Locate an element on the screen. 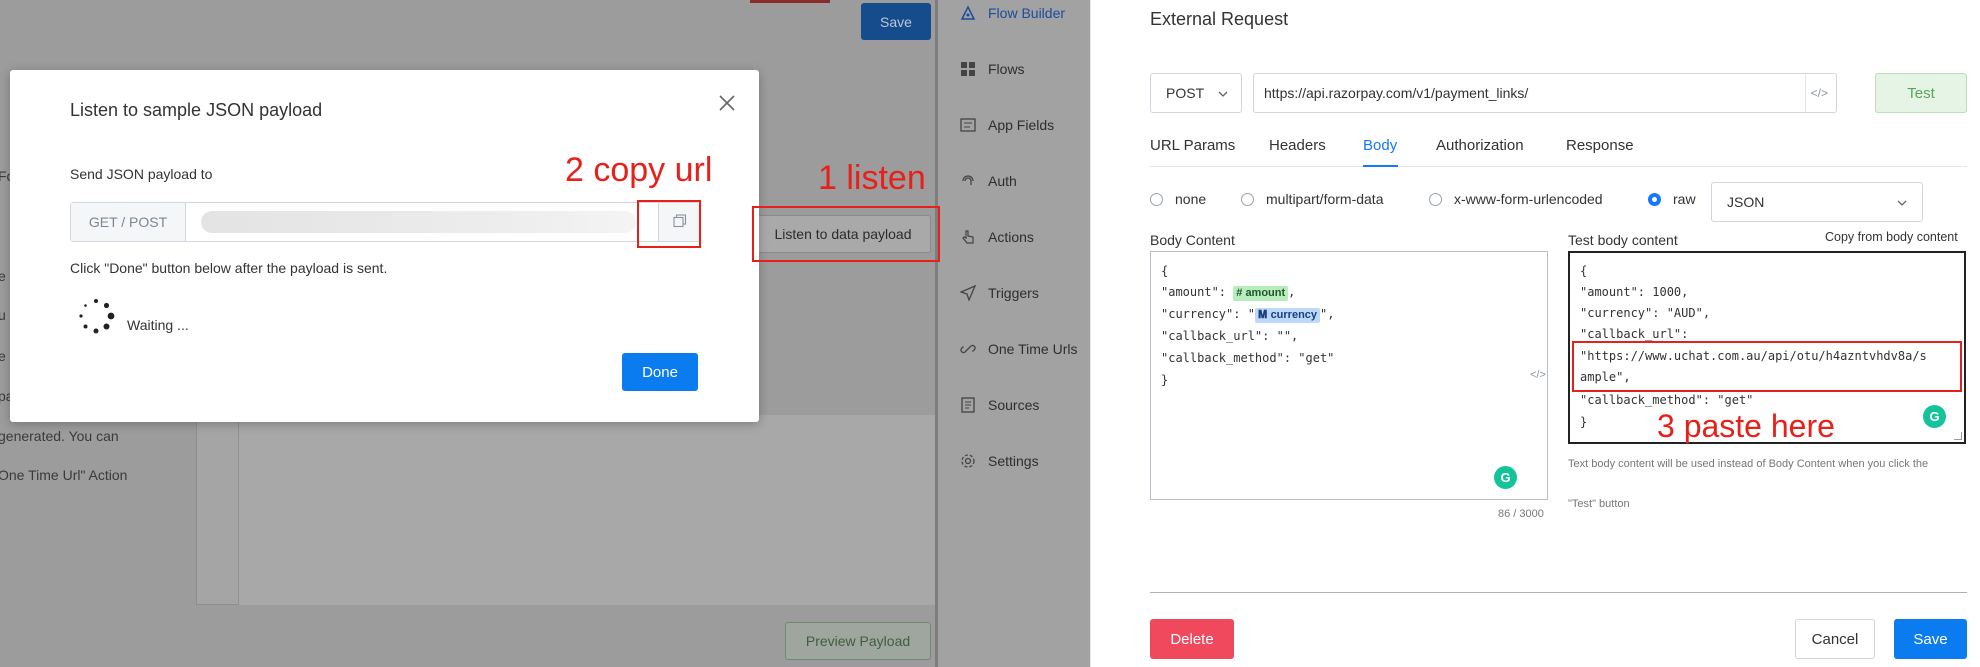  body-content-label: Body Content is located at coordinates (1192, 240).